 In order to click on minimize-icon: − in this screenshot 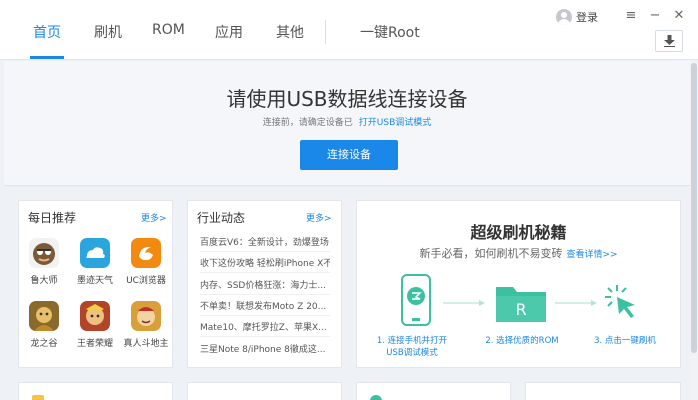, I will do `click(655, 16)`.